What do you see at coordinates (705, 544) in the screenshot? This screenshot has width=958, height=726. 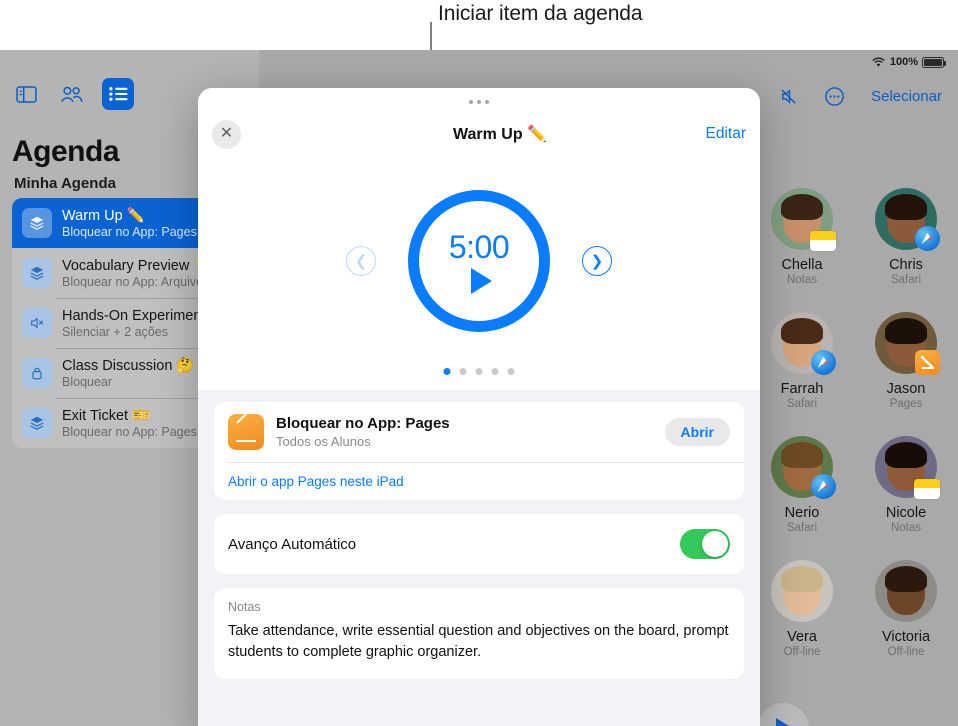 I see `auto-advance-toggle` at bounding box center [705, 544].